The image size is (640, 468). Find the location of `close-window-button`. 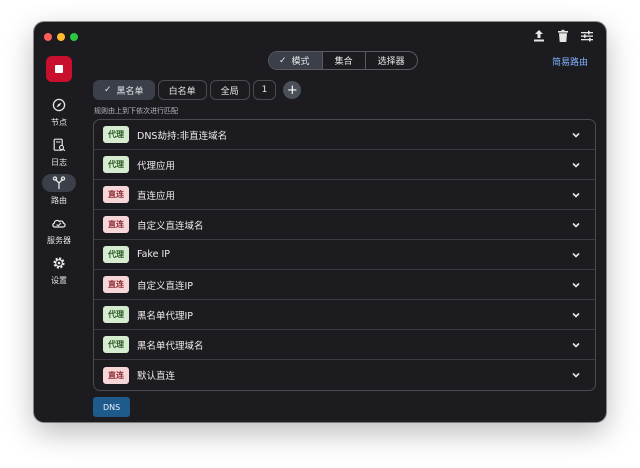

close-window-button is located at coordinates (48, 37).